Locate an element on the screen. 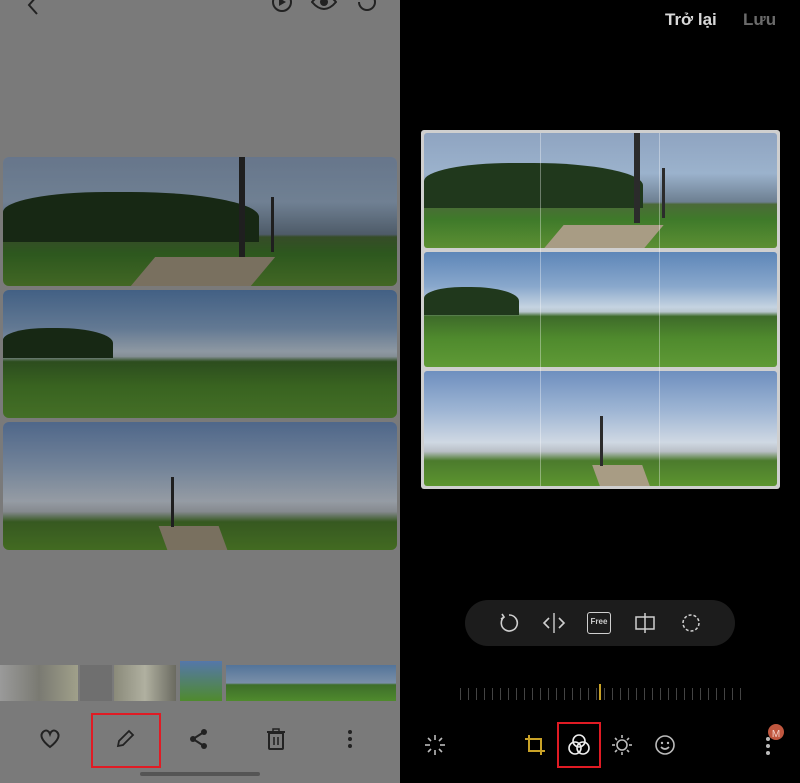 The height and width of the screenshot is (783, 800). more-vertical-icon is located at coordinates (350, 739).